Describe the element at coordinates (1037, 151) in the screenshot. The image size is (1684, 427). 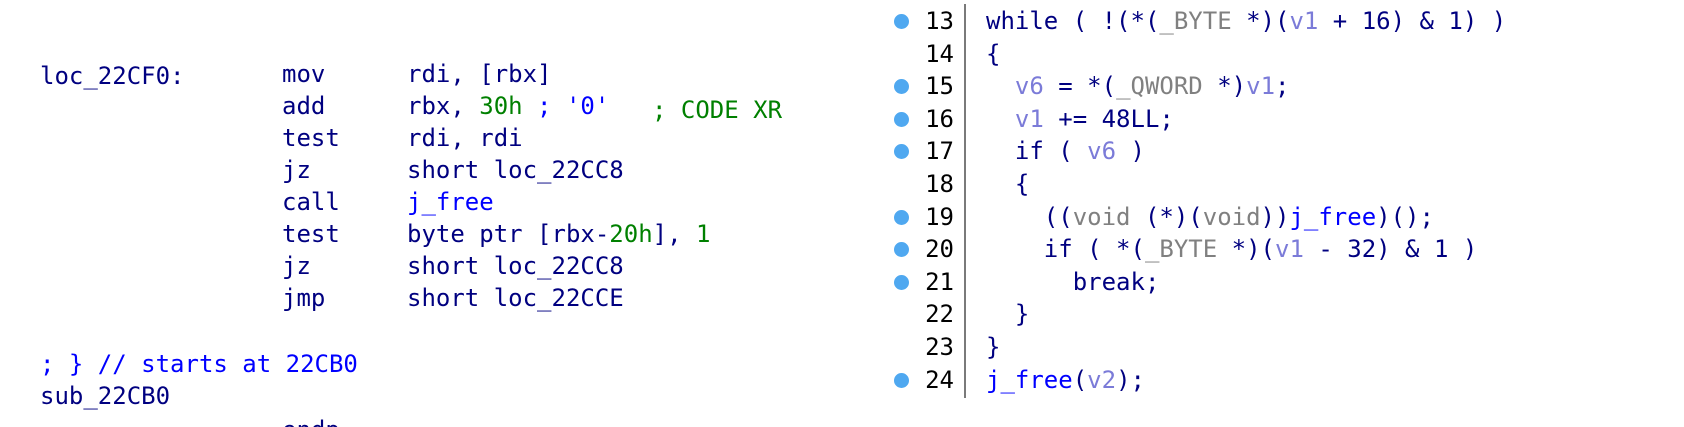
I see `code-token: if (` at that location.